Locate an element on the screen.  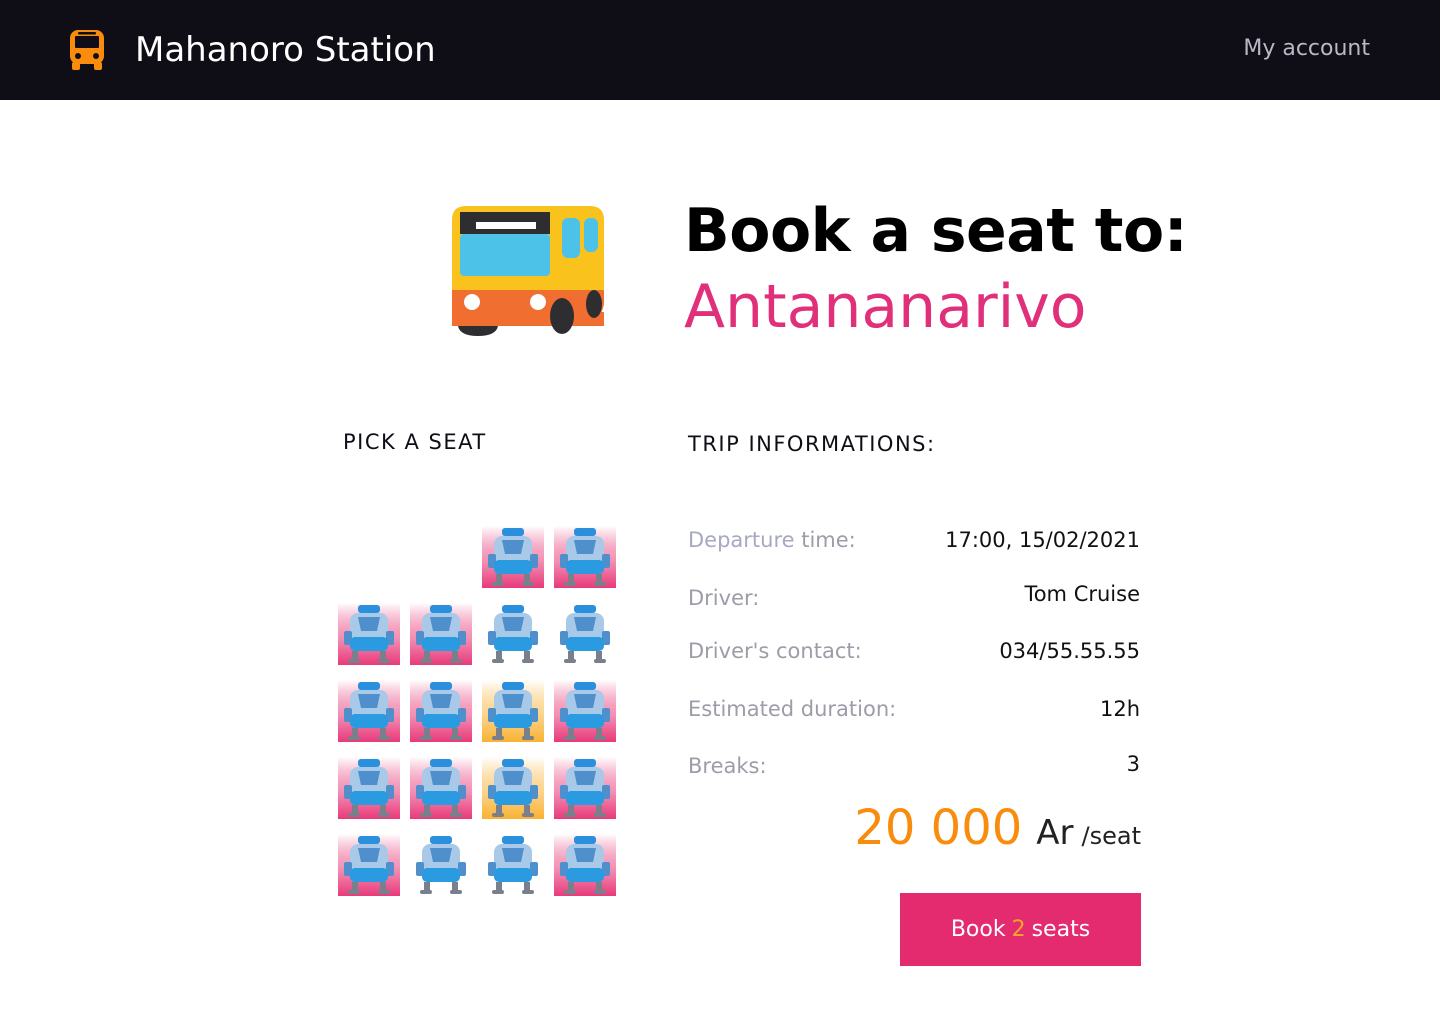
driver-value: Tom Cruise is located at coordinates (1082, 594).